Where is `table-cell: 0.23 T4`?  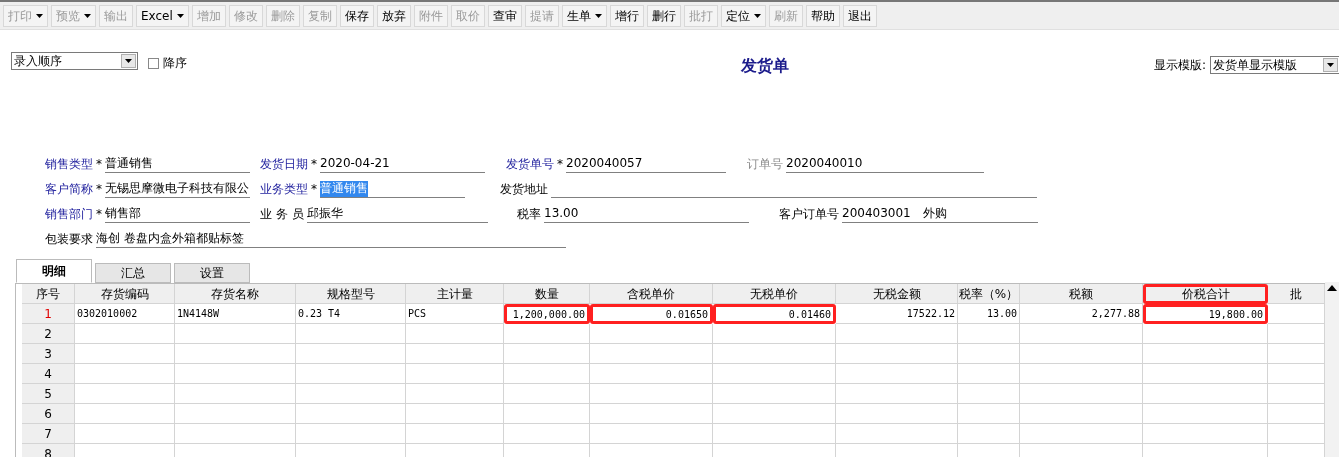
table-cell: 0.23 T4 is located at coordinates (351, 314).